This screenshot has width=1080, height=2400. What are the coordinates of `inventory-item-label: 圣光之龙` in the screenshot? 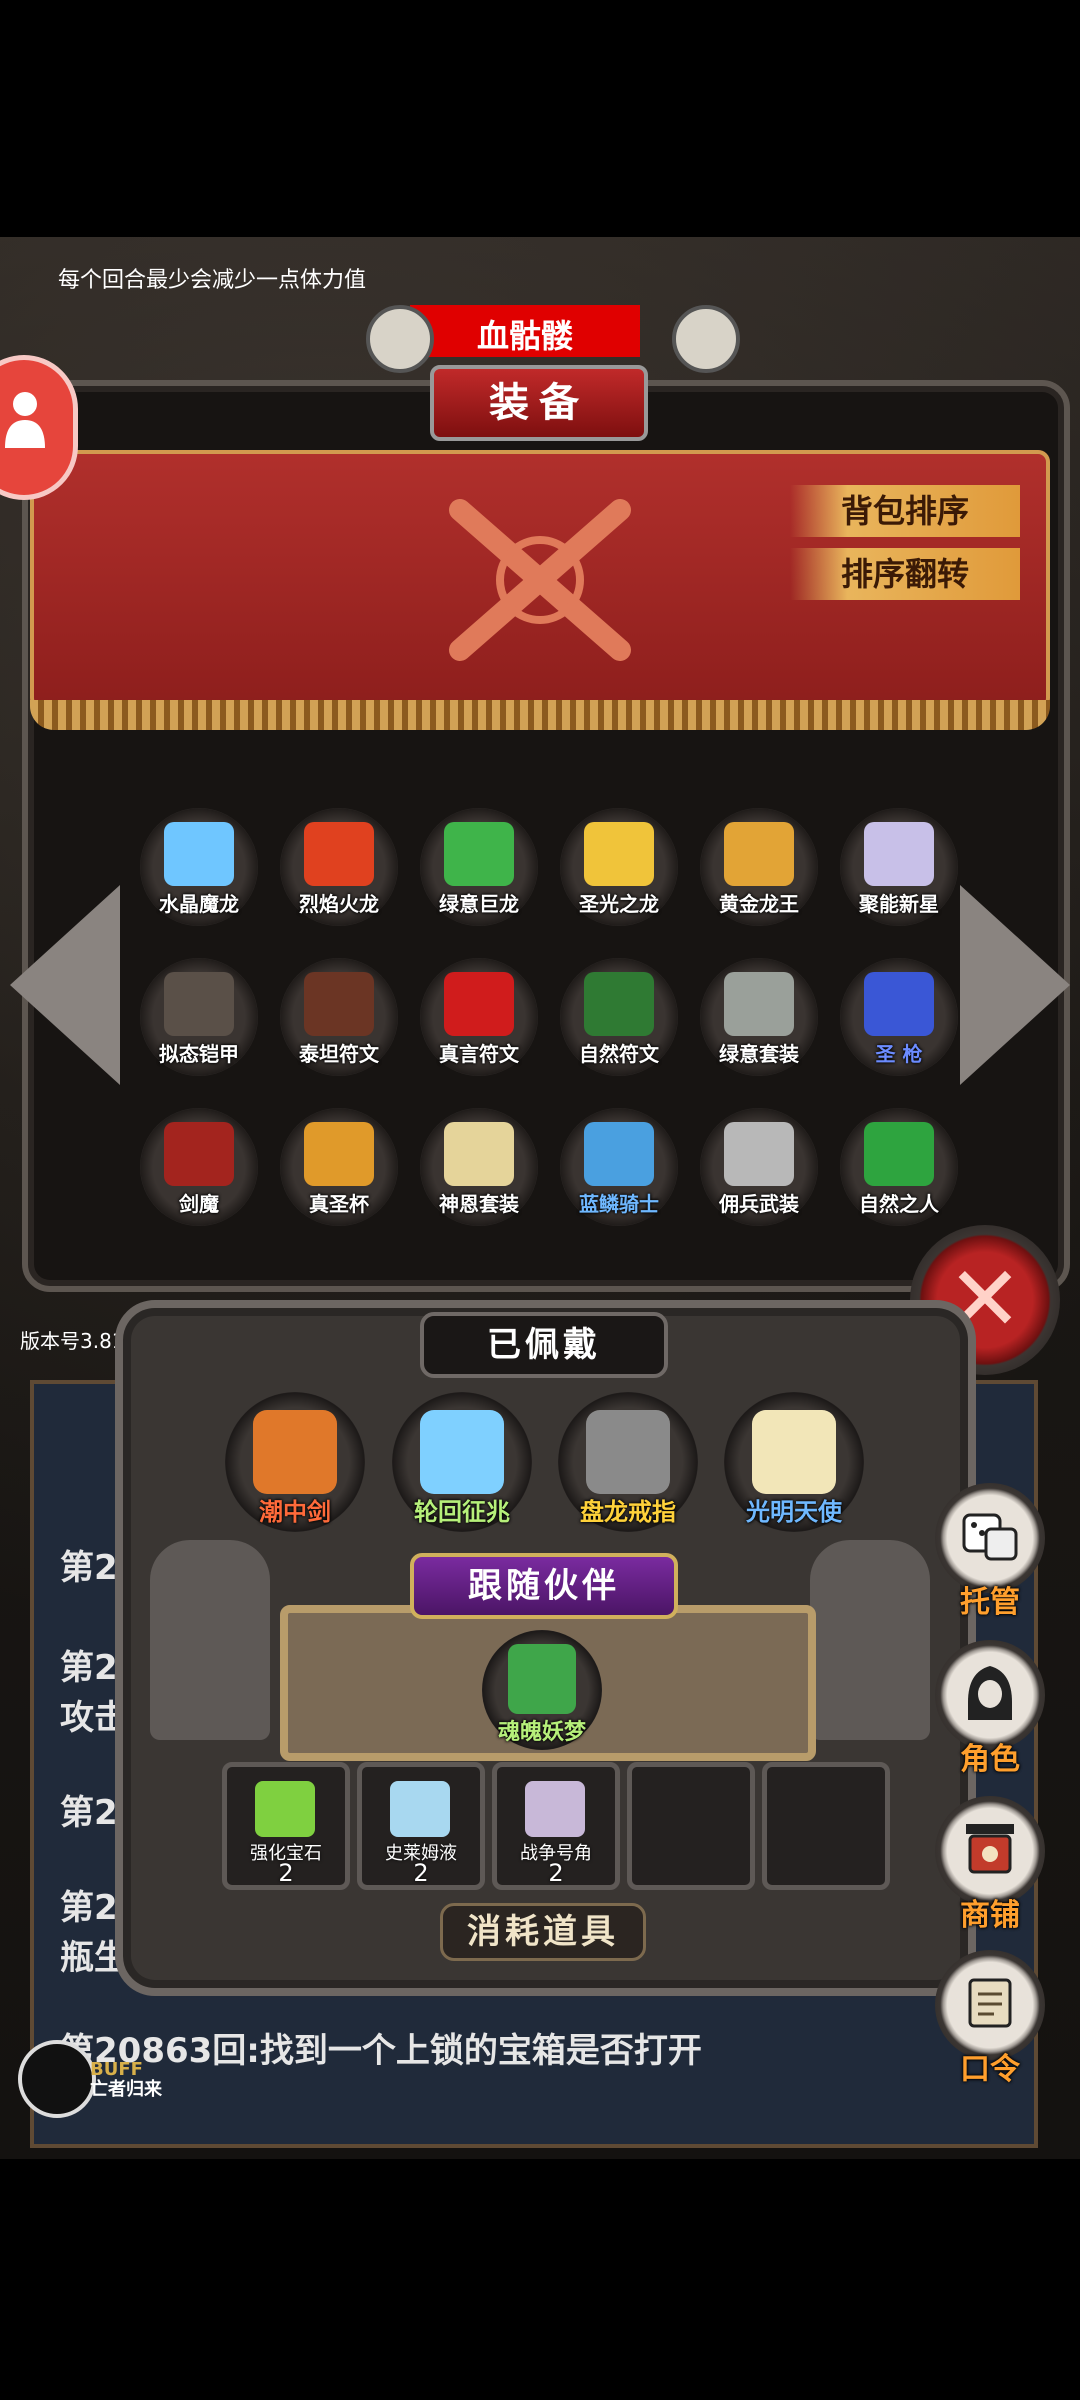 It's located at (619, 904).